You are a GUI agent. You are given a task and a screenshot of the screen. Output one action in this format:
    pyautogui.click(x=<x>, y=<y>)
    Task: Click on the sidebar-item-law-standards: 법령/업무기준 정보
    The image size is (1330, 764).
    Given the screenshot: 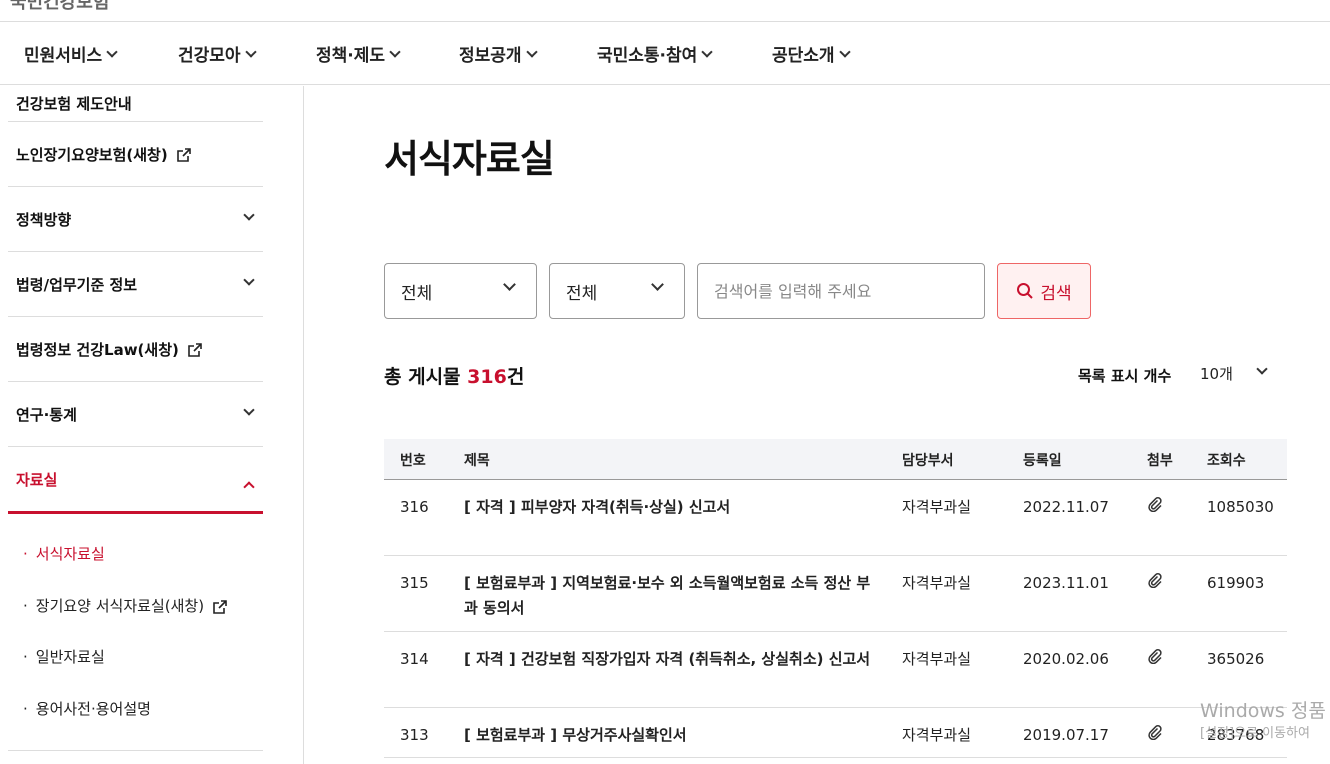 What is the action you would take?
    pyautogui.click(x=135, y=284)
    